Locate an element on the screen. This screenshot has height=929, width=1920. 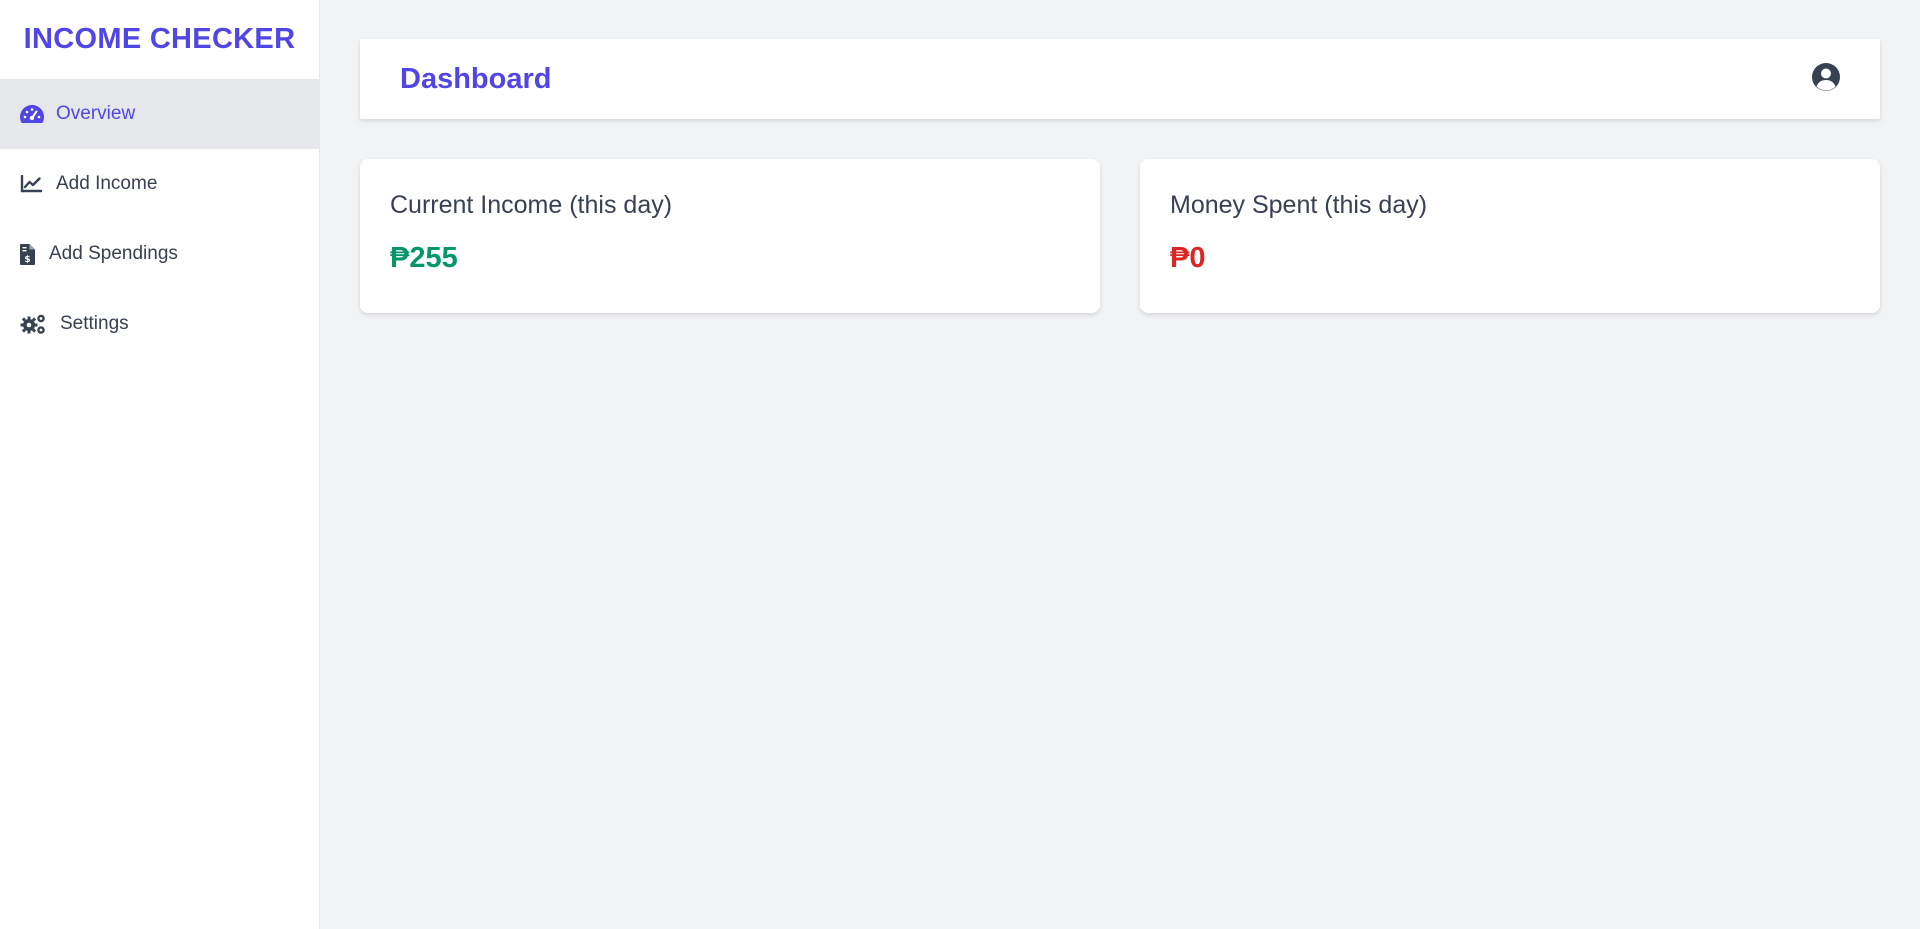
spent-card: Money Spent (this day) ₱0 is located at coordinates (1510, 236).